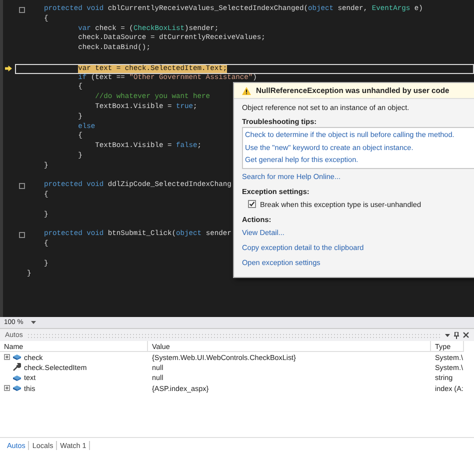 The image size is (474, 453). What do you see at coordinates (246, 90) in the screenshot?
I see `warning-icon` at bounding box center [246, 90].